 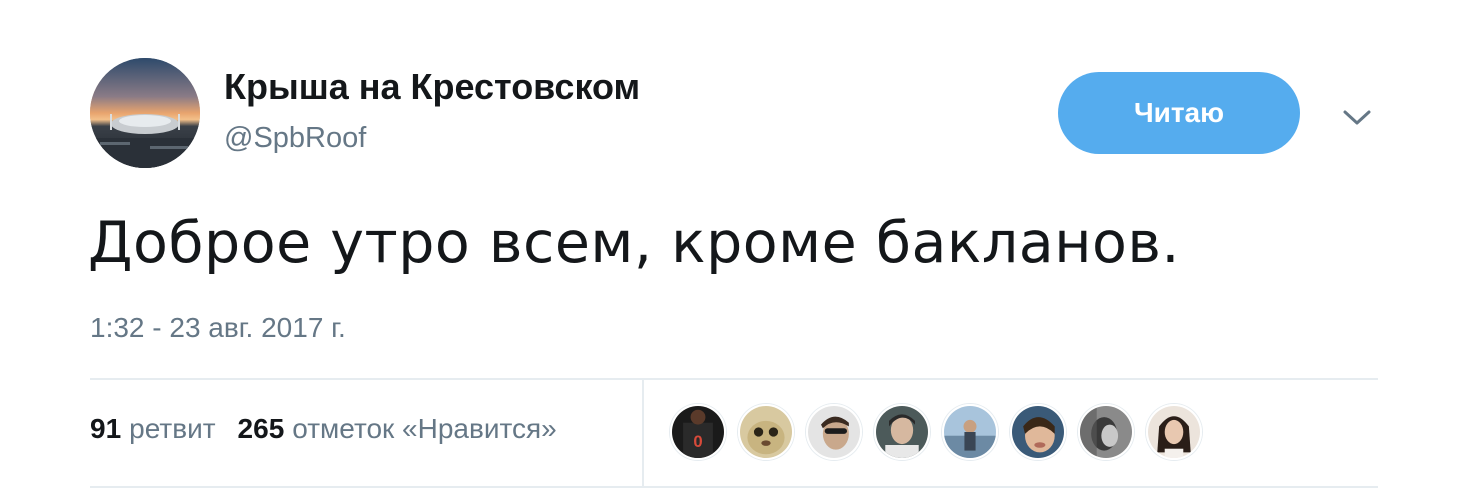 I want to click on tweet-stats: 91 ретвит 265 отметок «Нравится», so click(x=323, y=429).